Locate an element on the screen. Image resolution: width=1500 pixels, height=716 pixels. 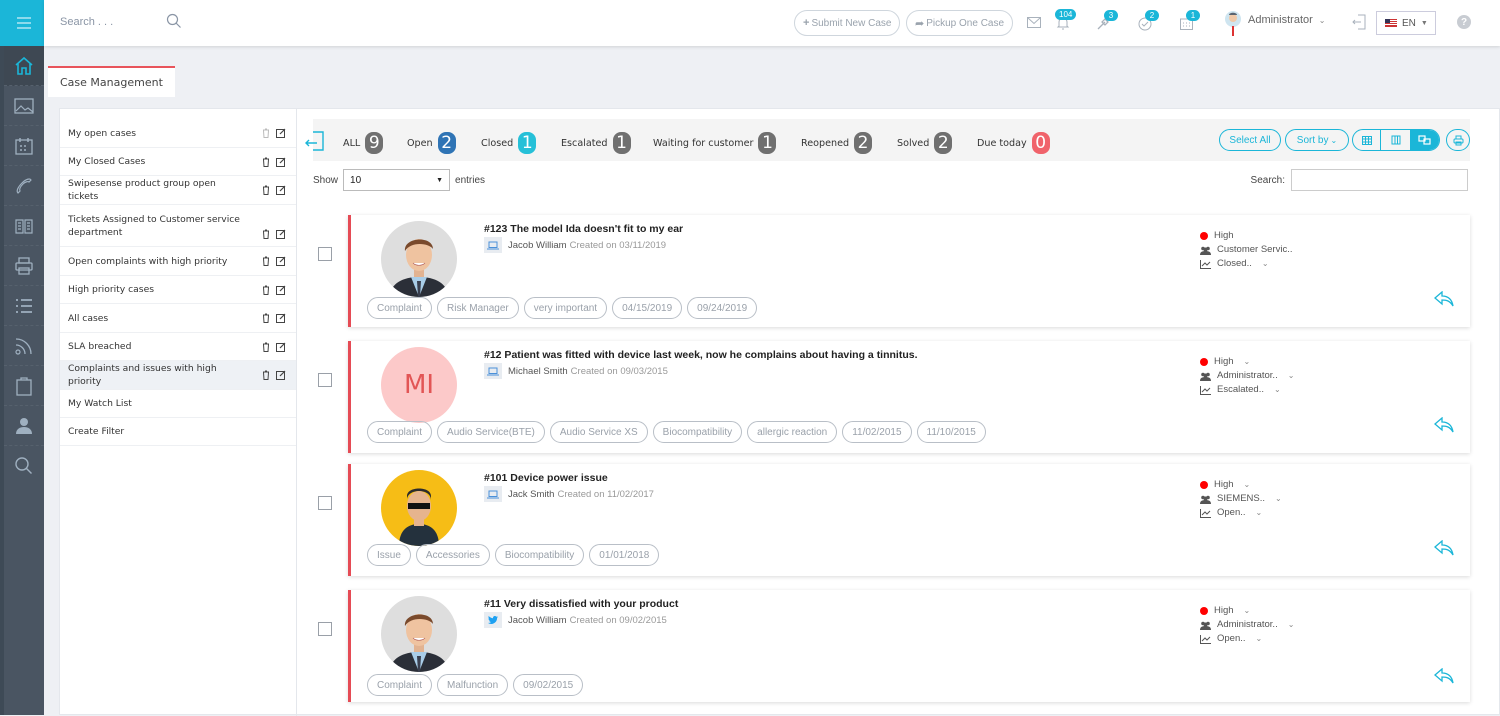
nav-feeds is located at coordinates (24, 346).